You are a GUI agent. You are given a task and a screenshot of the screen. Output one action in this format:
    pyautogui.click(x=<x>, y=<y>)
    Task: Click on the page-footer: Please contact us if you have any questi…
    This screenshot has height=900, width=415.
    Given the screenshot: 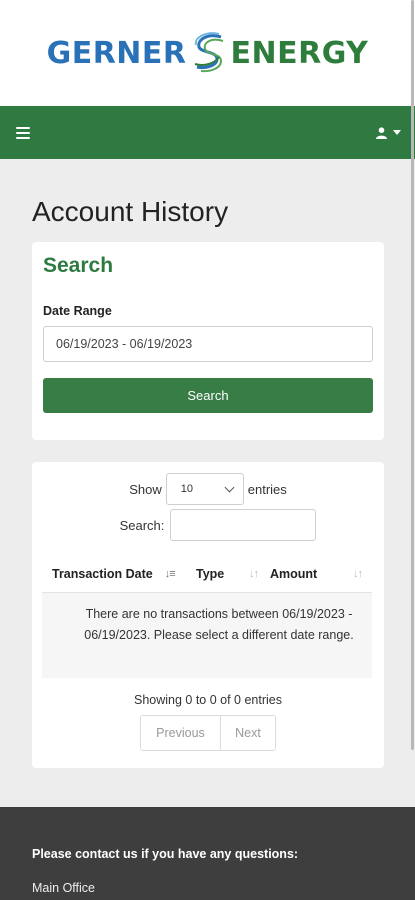 What is the action you would take?
    pyautogui.click(x=207, y=853)
    